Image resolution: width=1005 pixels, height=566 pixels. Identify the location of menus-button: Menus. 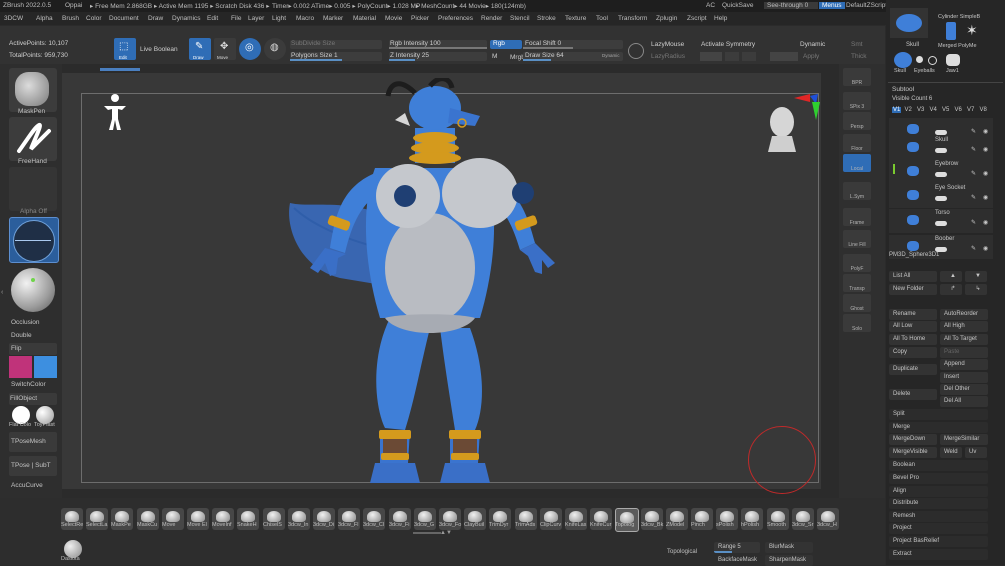
(832, 5).